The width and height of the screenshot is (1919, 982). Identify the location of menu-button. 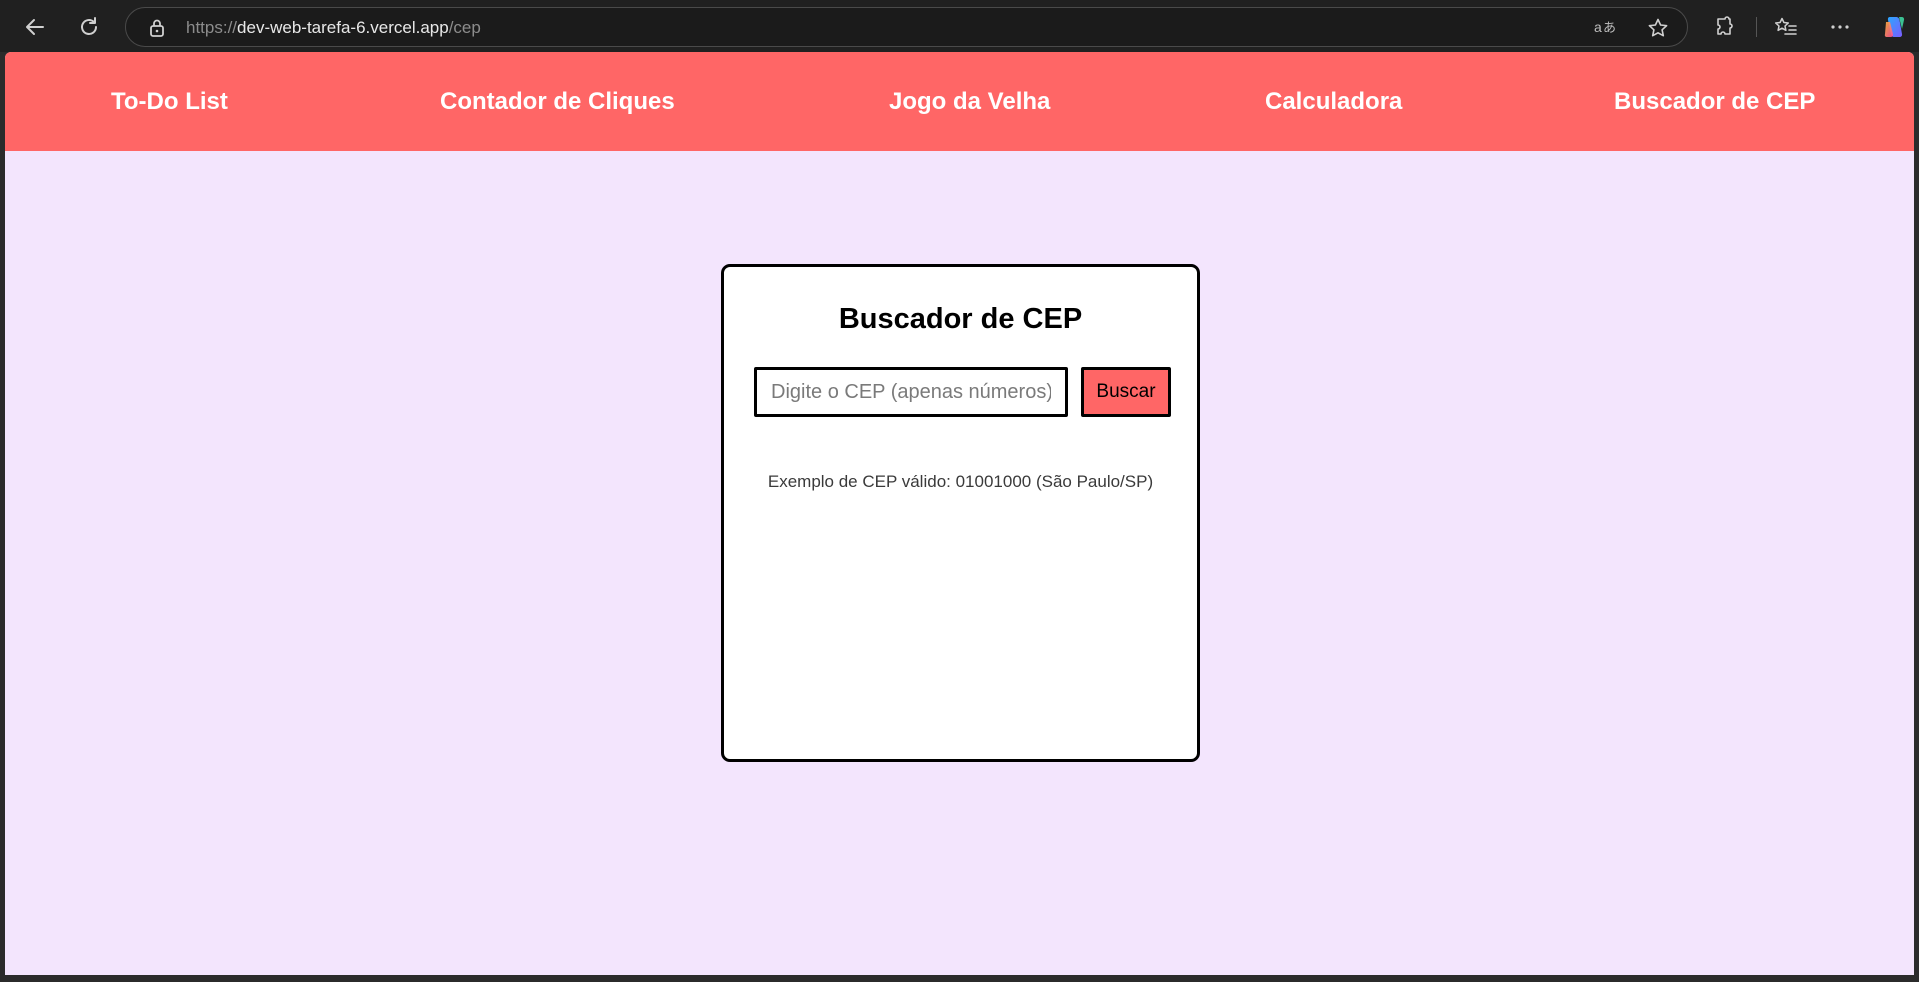
(1840, 27).